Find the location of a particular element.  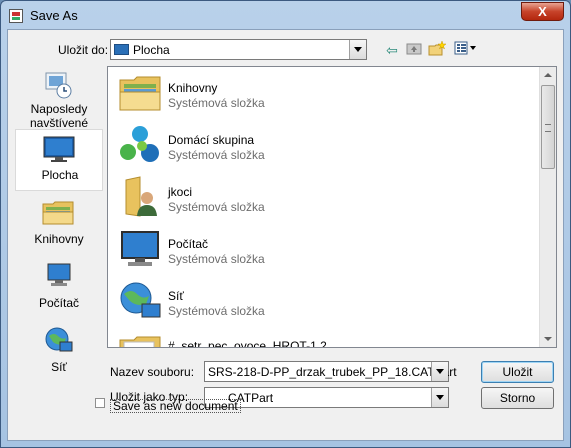

place-computer: Počítač is located at coordinates (59, 289).